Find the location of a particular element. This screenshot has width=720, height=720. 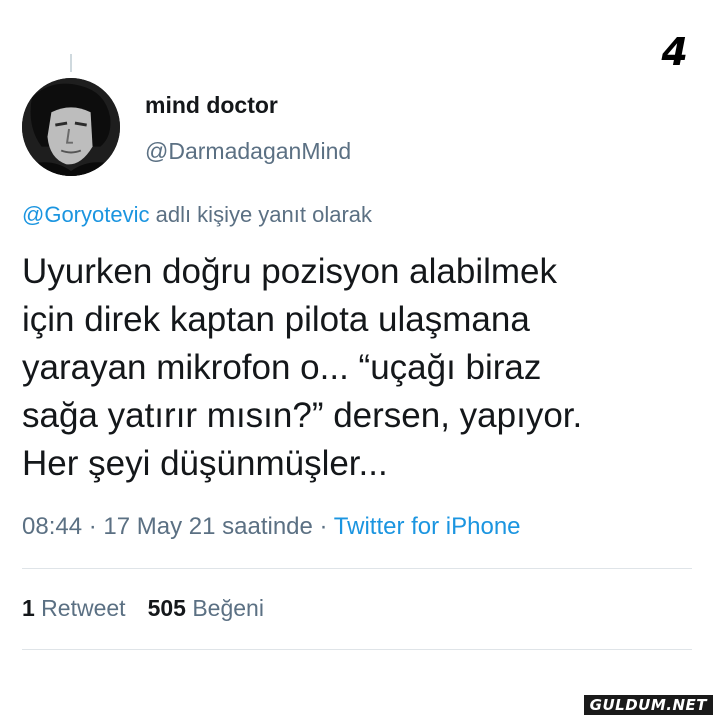

tweet-line: Uyurken doğru pozisyon alabilmek is located at coordinates (289, 271).